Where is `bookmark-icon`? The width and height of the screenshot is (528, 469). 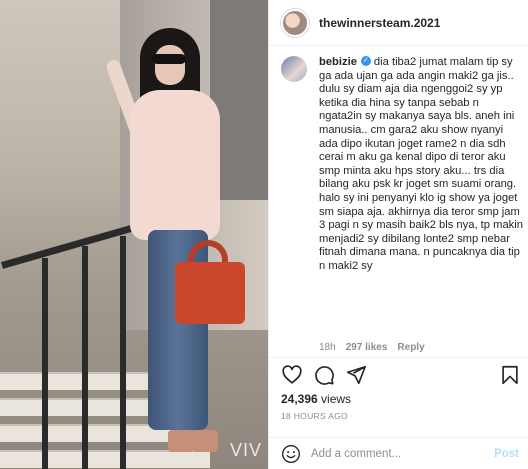
bookmark-icon is located at coordinates (510, 375).